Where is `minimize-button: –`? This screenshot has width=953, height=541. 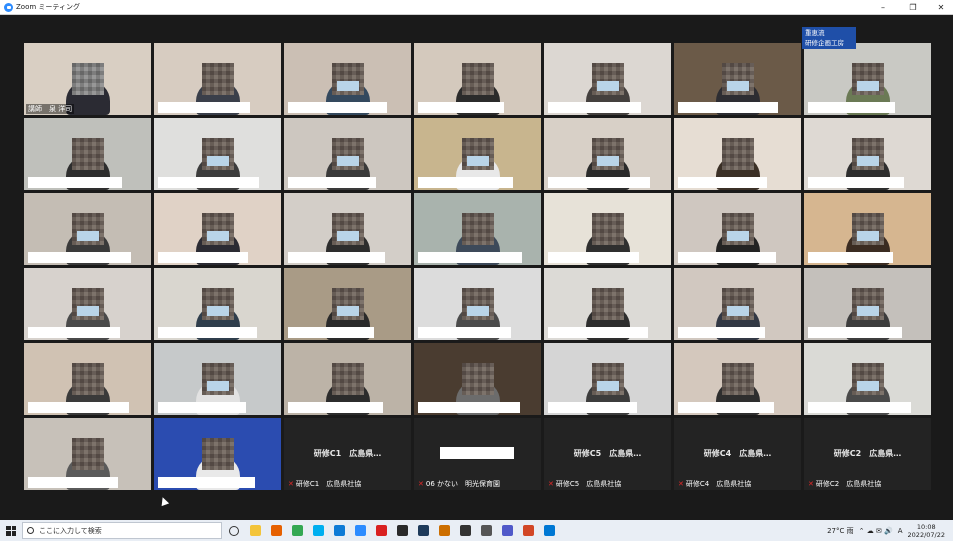
minimize-button: – is located at coordinates (883, 7).